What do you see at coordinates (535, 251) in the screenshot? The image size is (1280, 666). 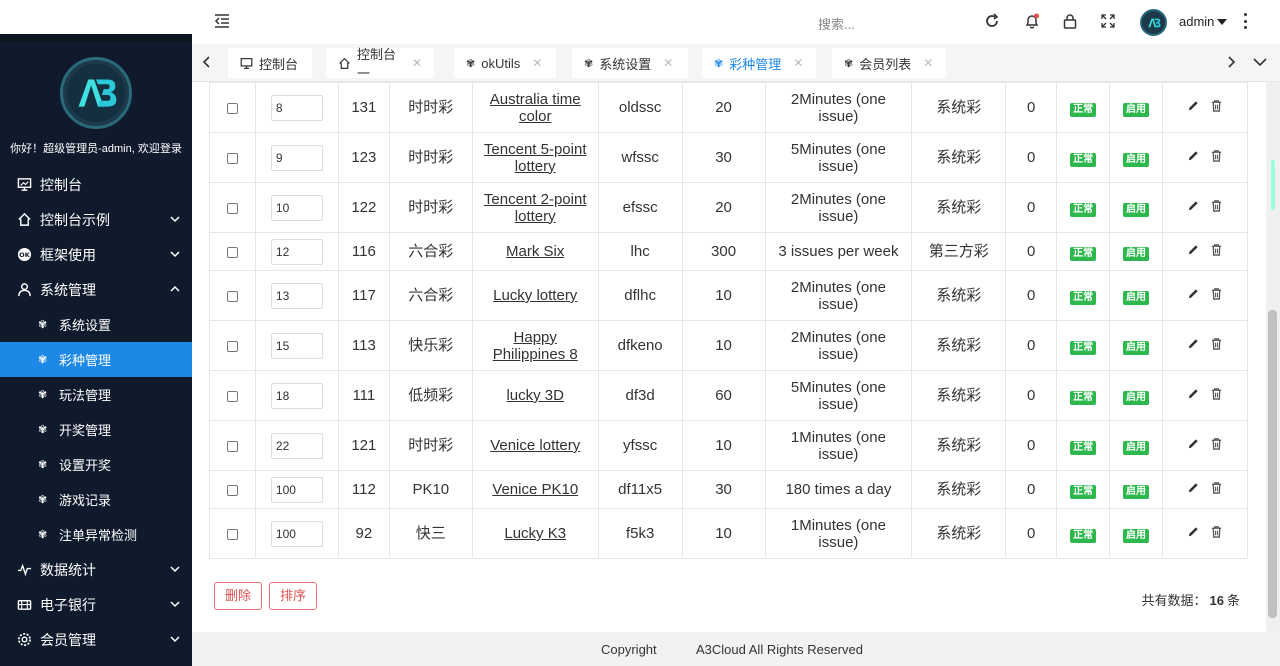 I see `lottery-name-link: Mark Six` at bounding box center [535, 251].